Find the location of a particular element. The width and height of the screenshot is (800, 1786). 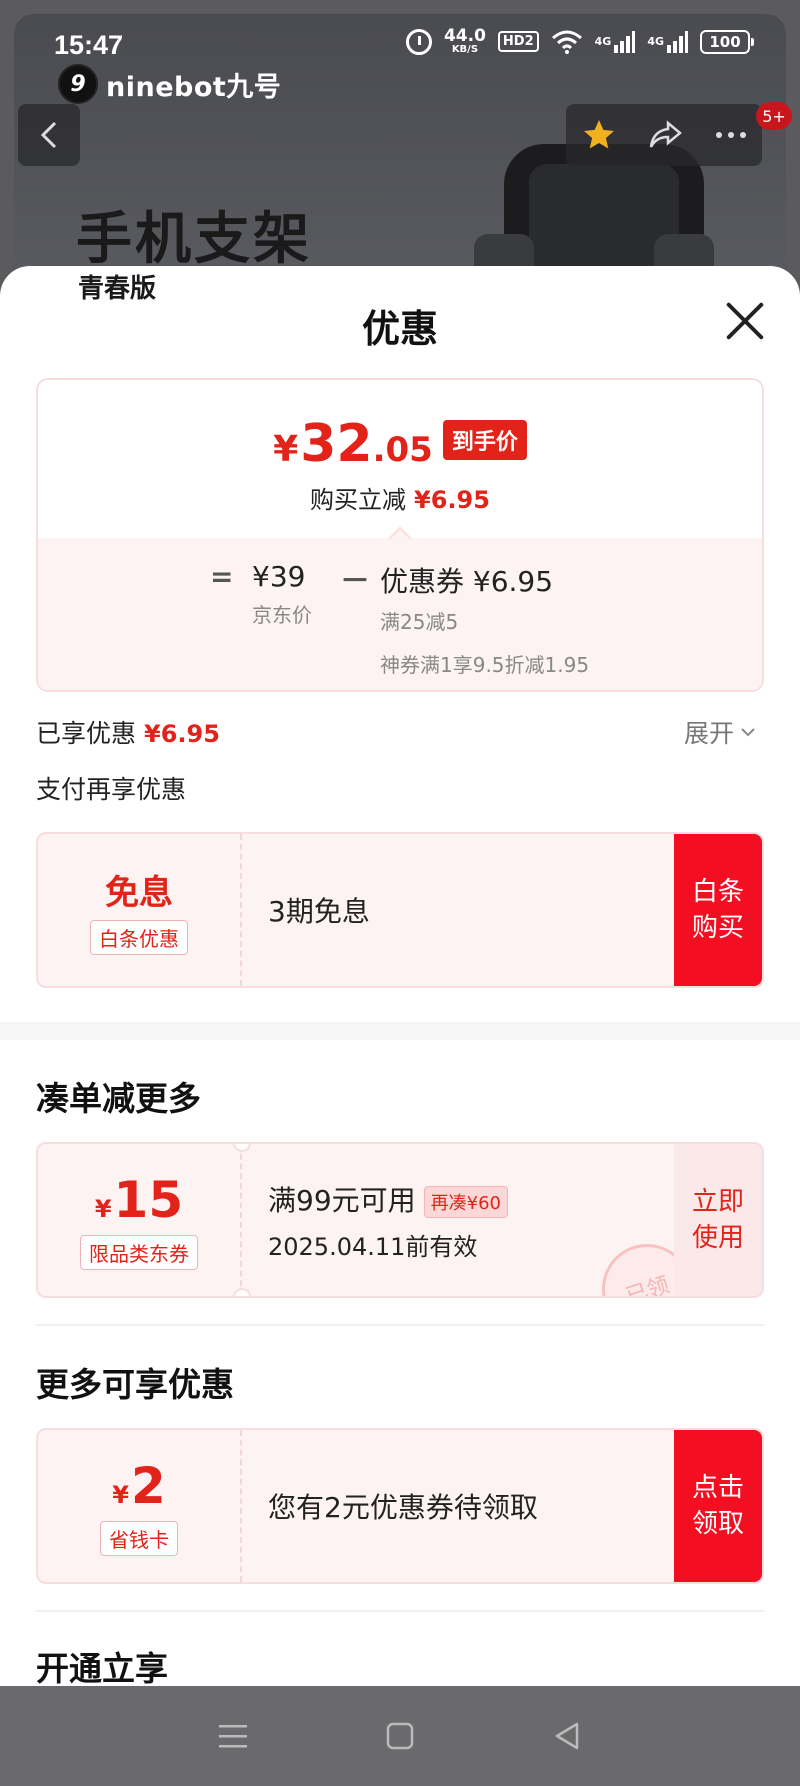

coupon-breakdown-value: 优惠券 ¥6.95 is located at coordinates (467, 581).